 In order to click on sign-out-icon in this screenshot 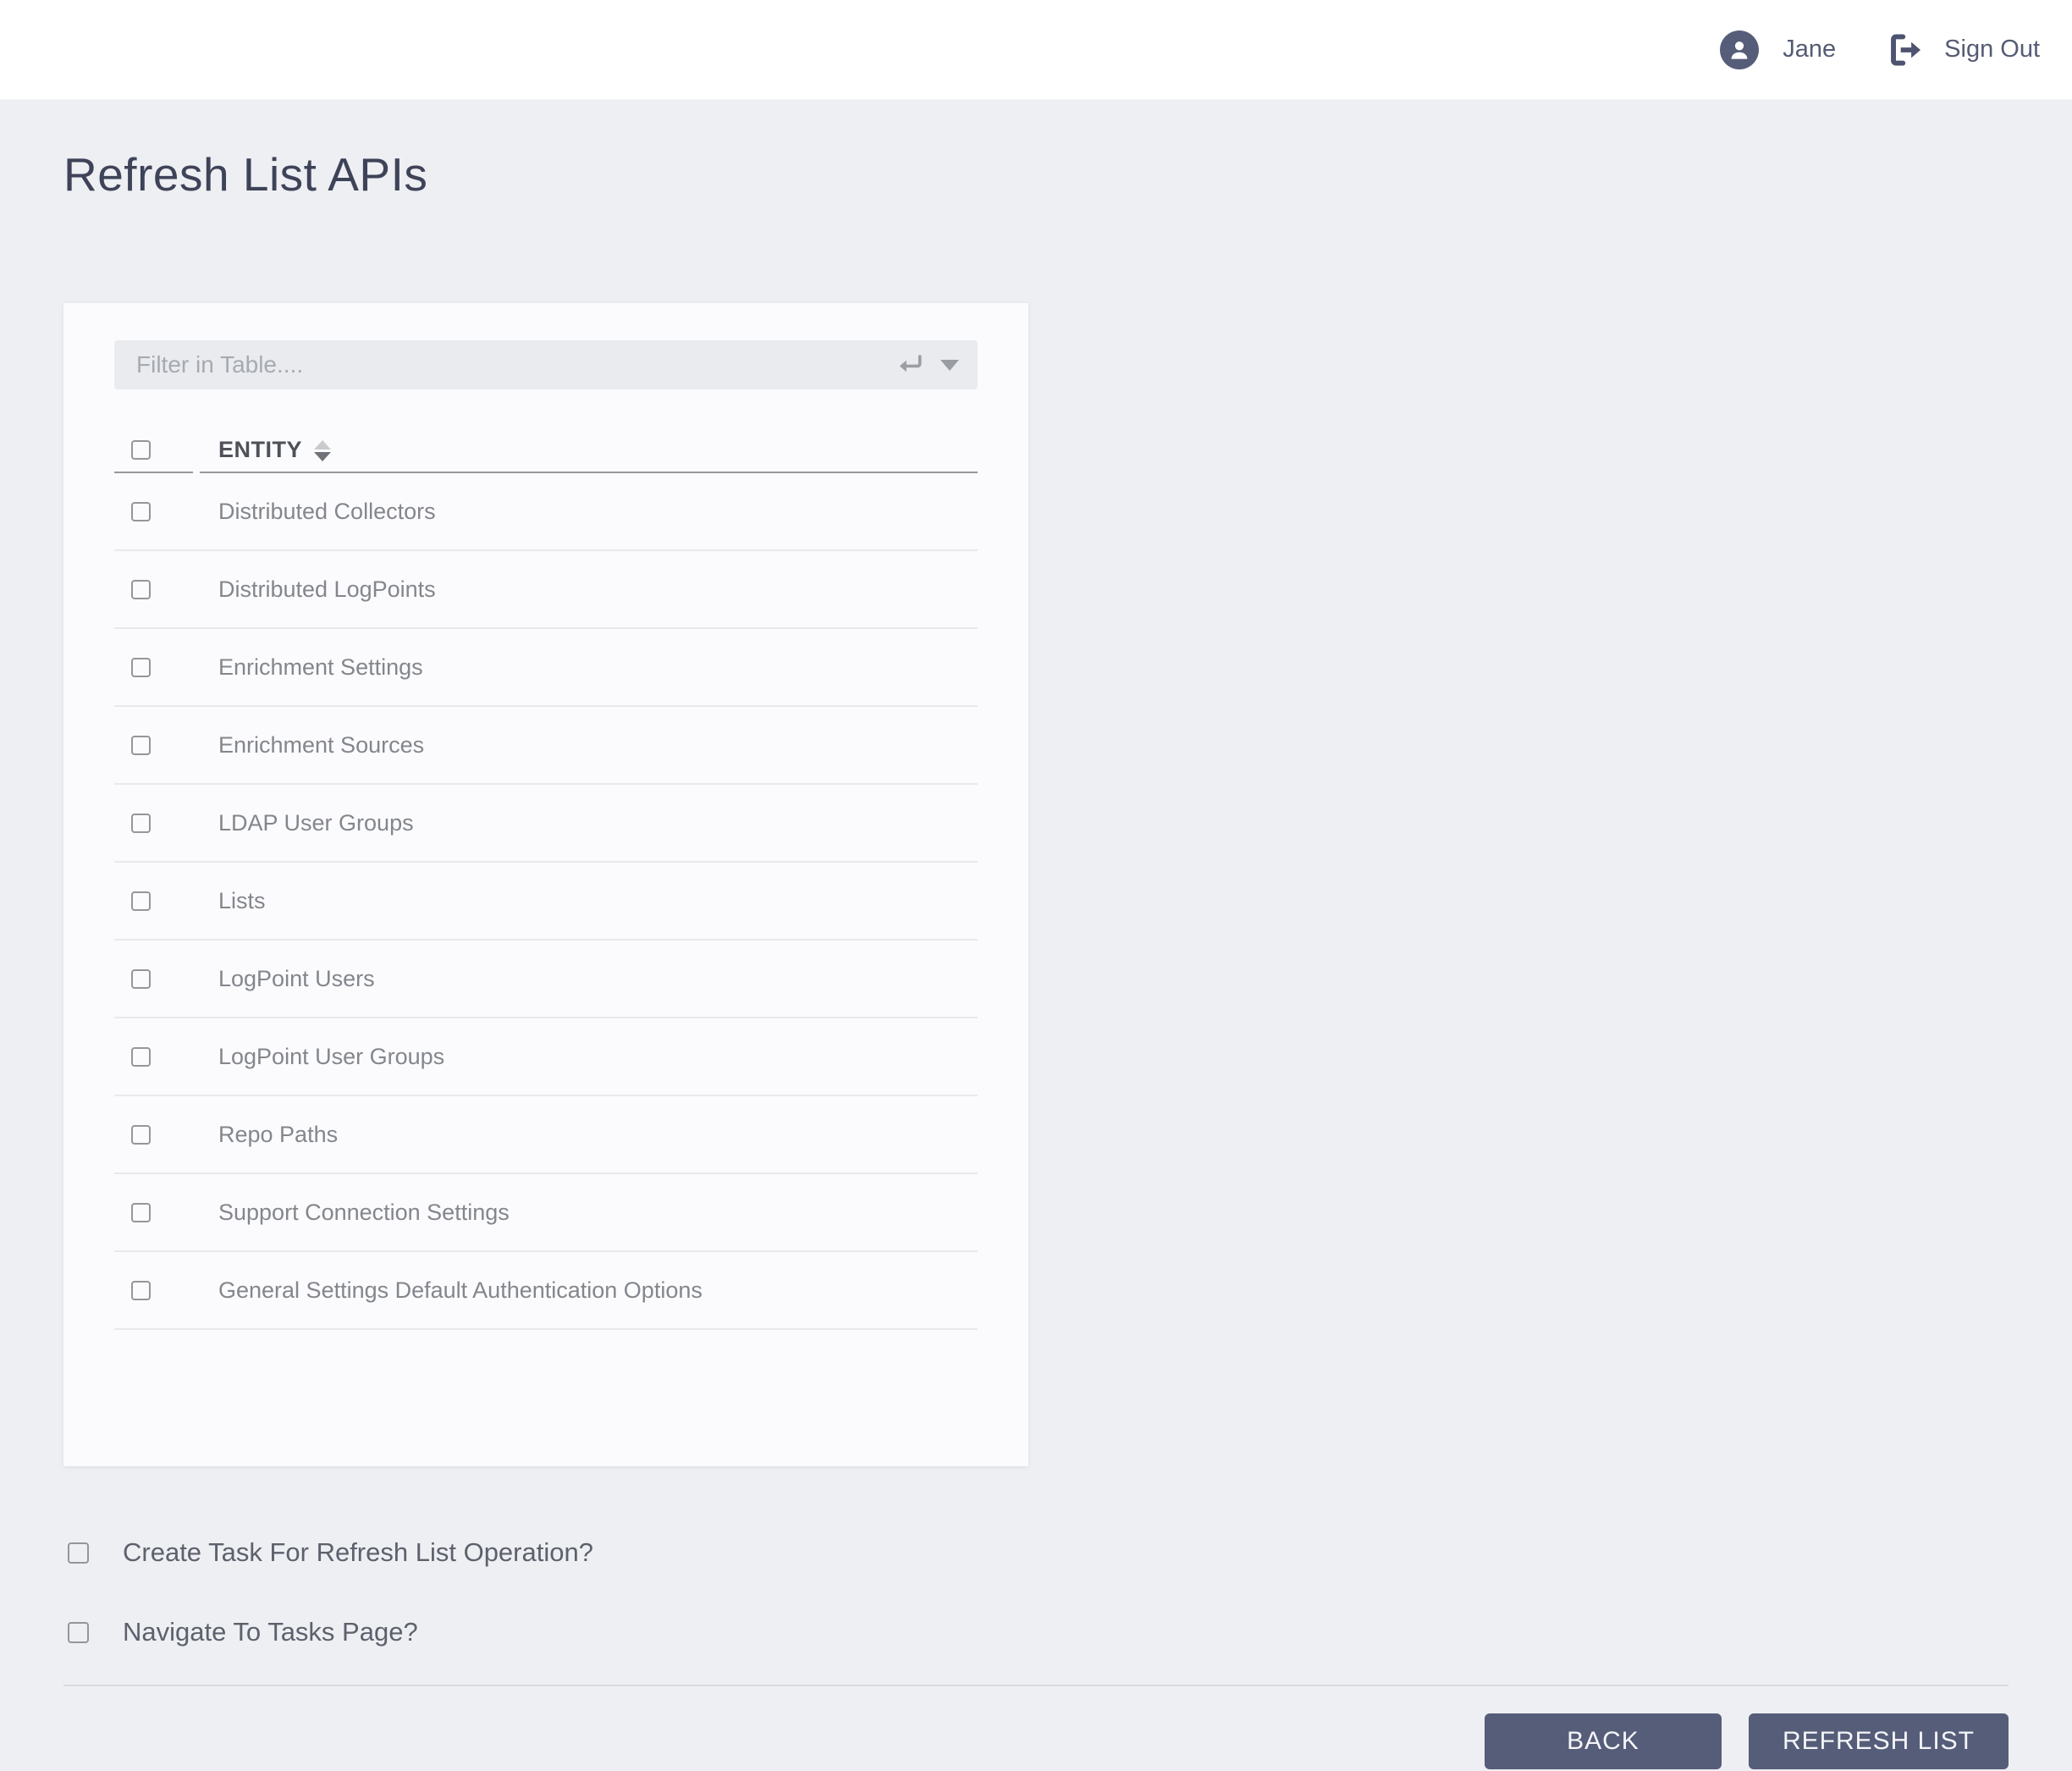, I will do `click(1905, 50)`.